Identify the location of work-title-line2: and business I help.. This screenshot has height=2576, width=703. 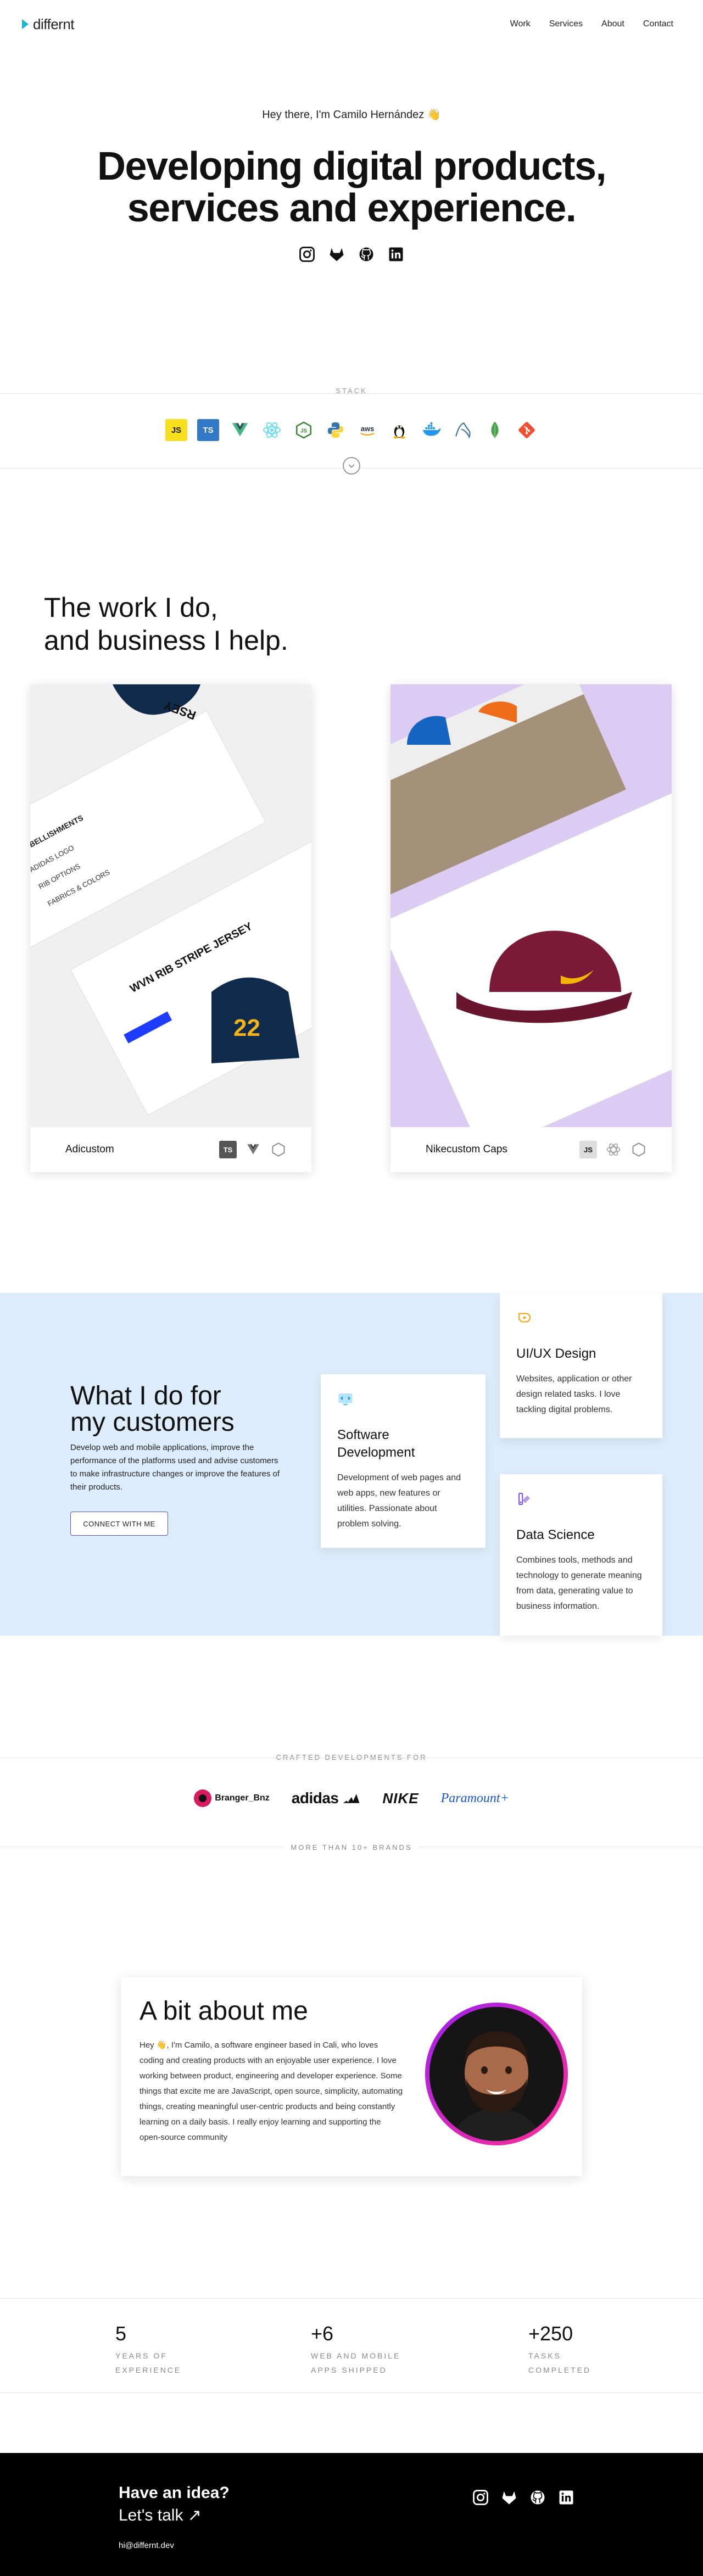
(166, 640).